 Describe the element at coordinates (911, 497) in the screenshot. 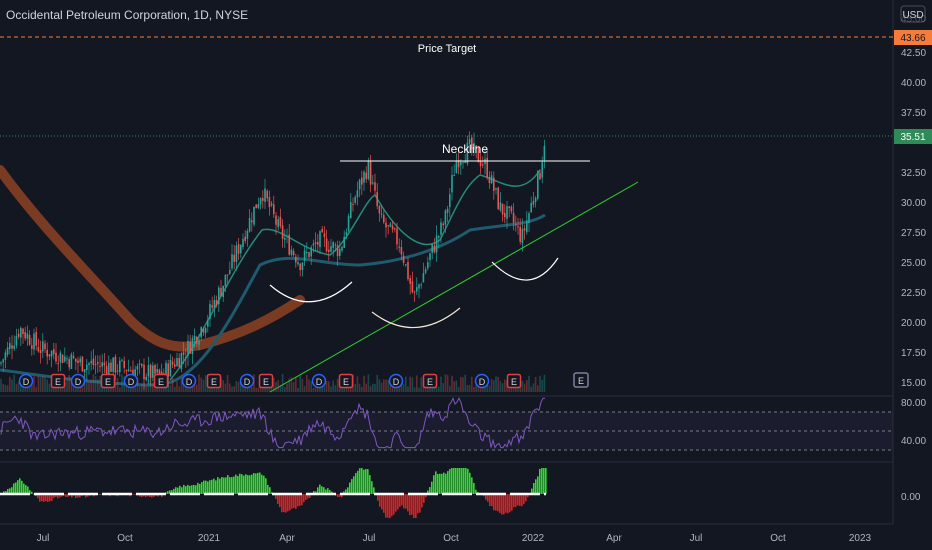

I see `macd-tick: 0.00` at that location.